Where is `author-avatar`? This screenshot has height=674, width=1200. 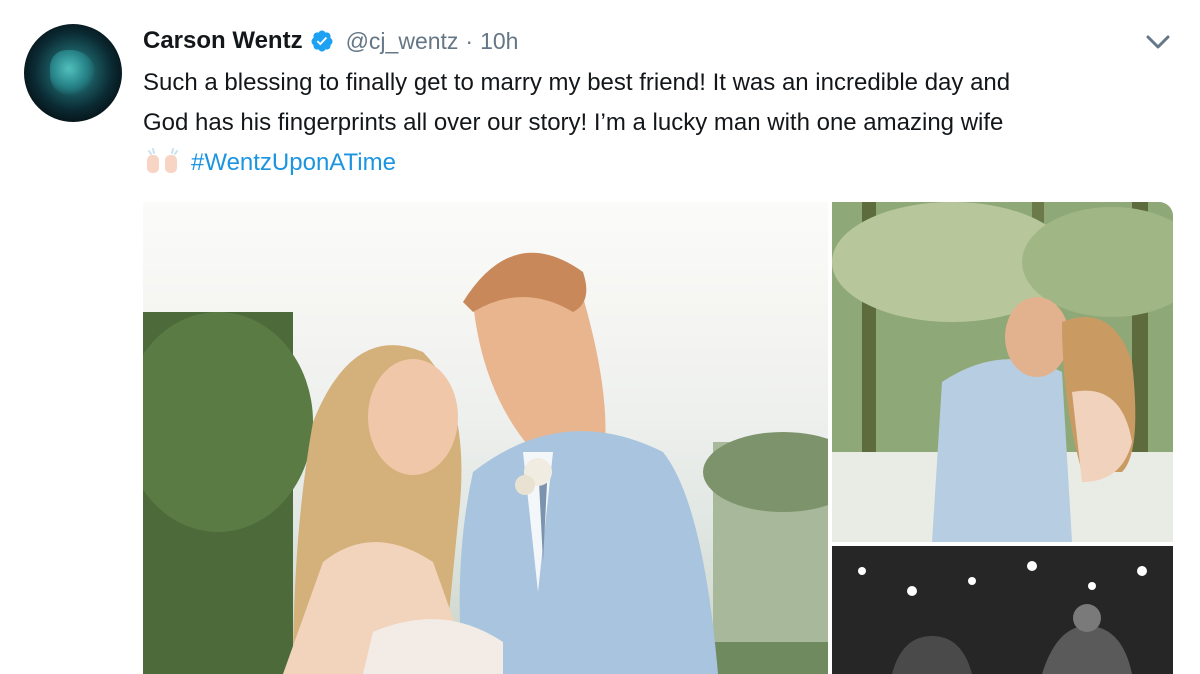 author-avatar is located at coordinates (73, 73).